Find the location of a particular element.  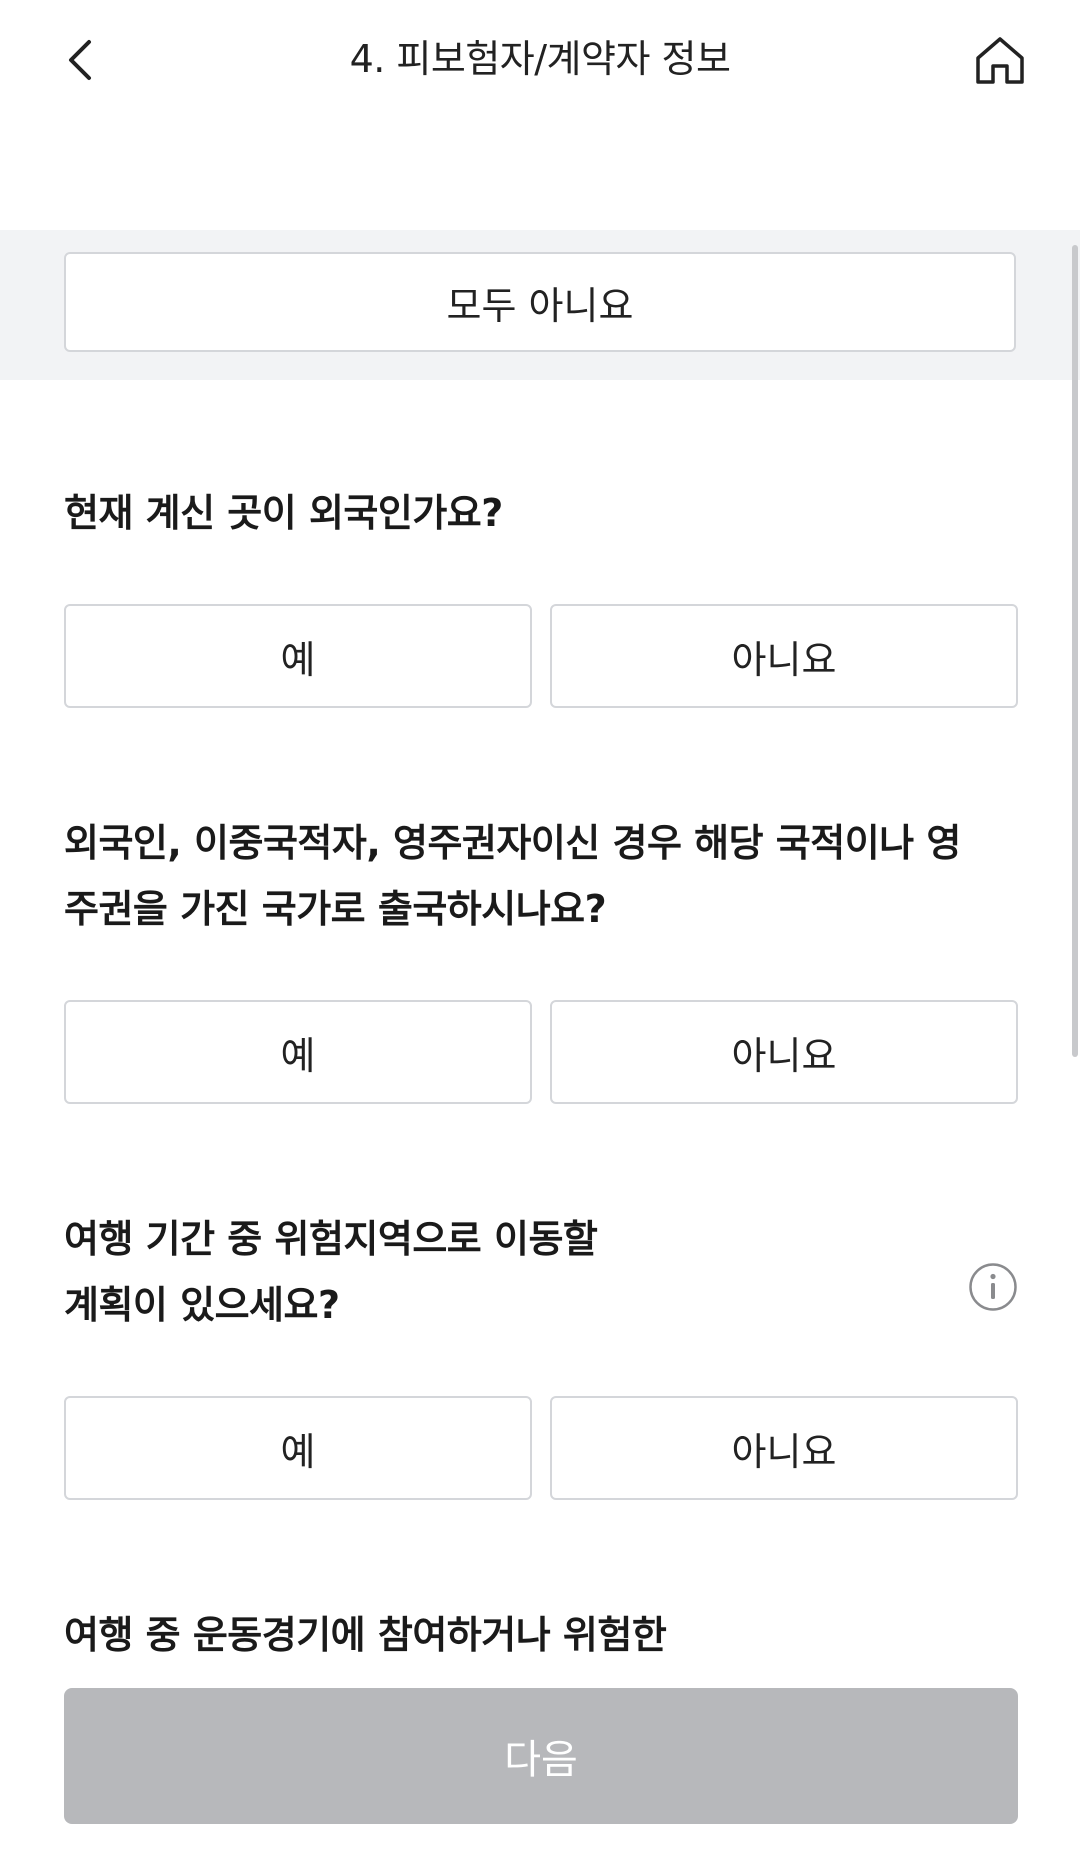

q1-no-button: 아니요 is located at coordinates (784, 656).